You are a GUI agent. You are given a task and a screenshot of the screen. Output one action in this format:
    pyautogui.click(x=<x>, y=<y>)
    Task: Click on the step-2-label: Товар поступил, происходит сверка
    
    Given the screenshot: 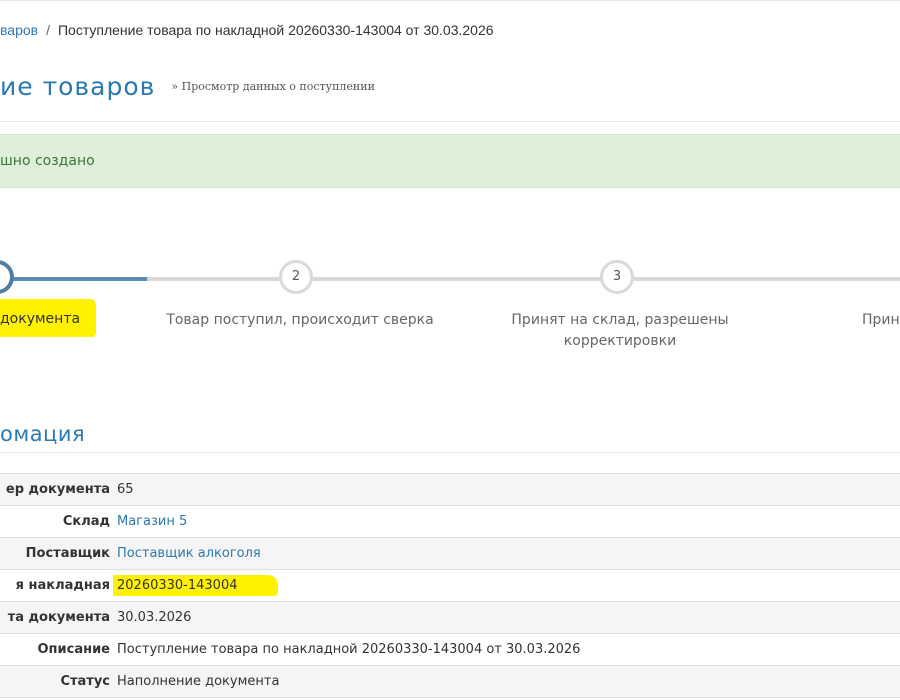 What is the action you would take?
    pyautogui.click(x=300, y=320)
    